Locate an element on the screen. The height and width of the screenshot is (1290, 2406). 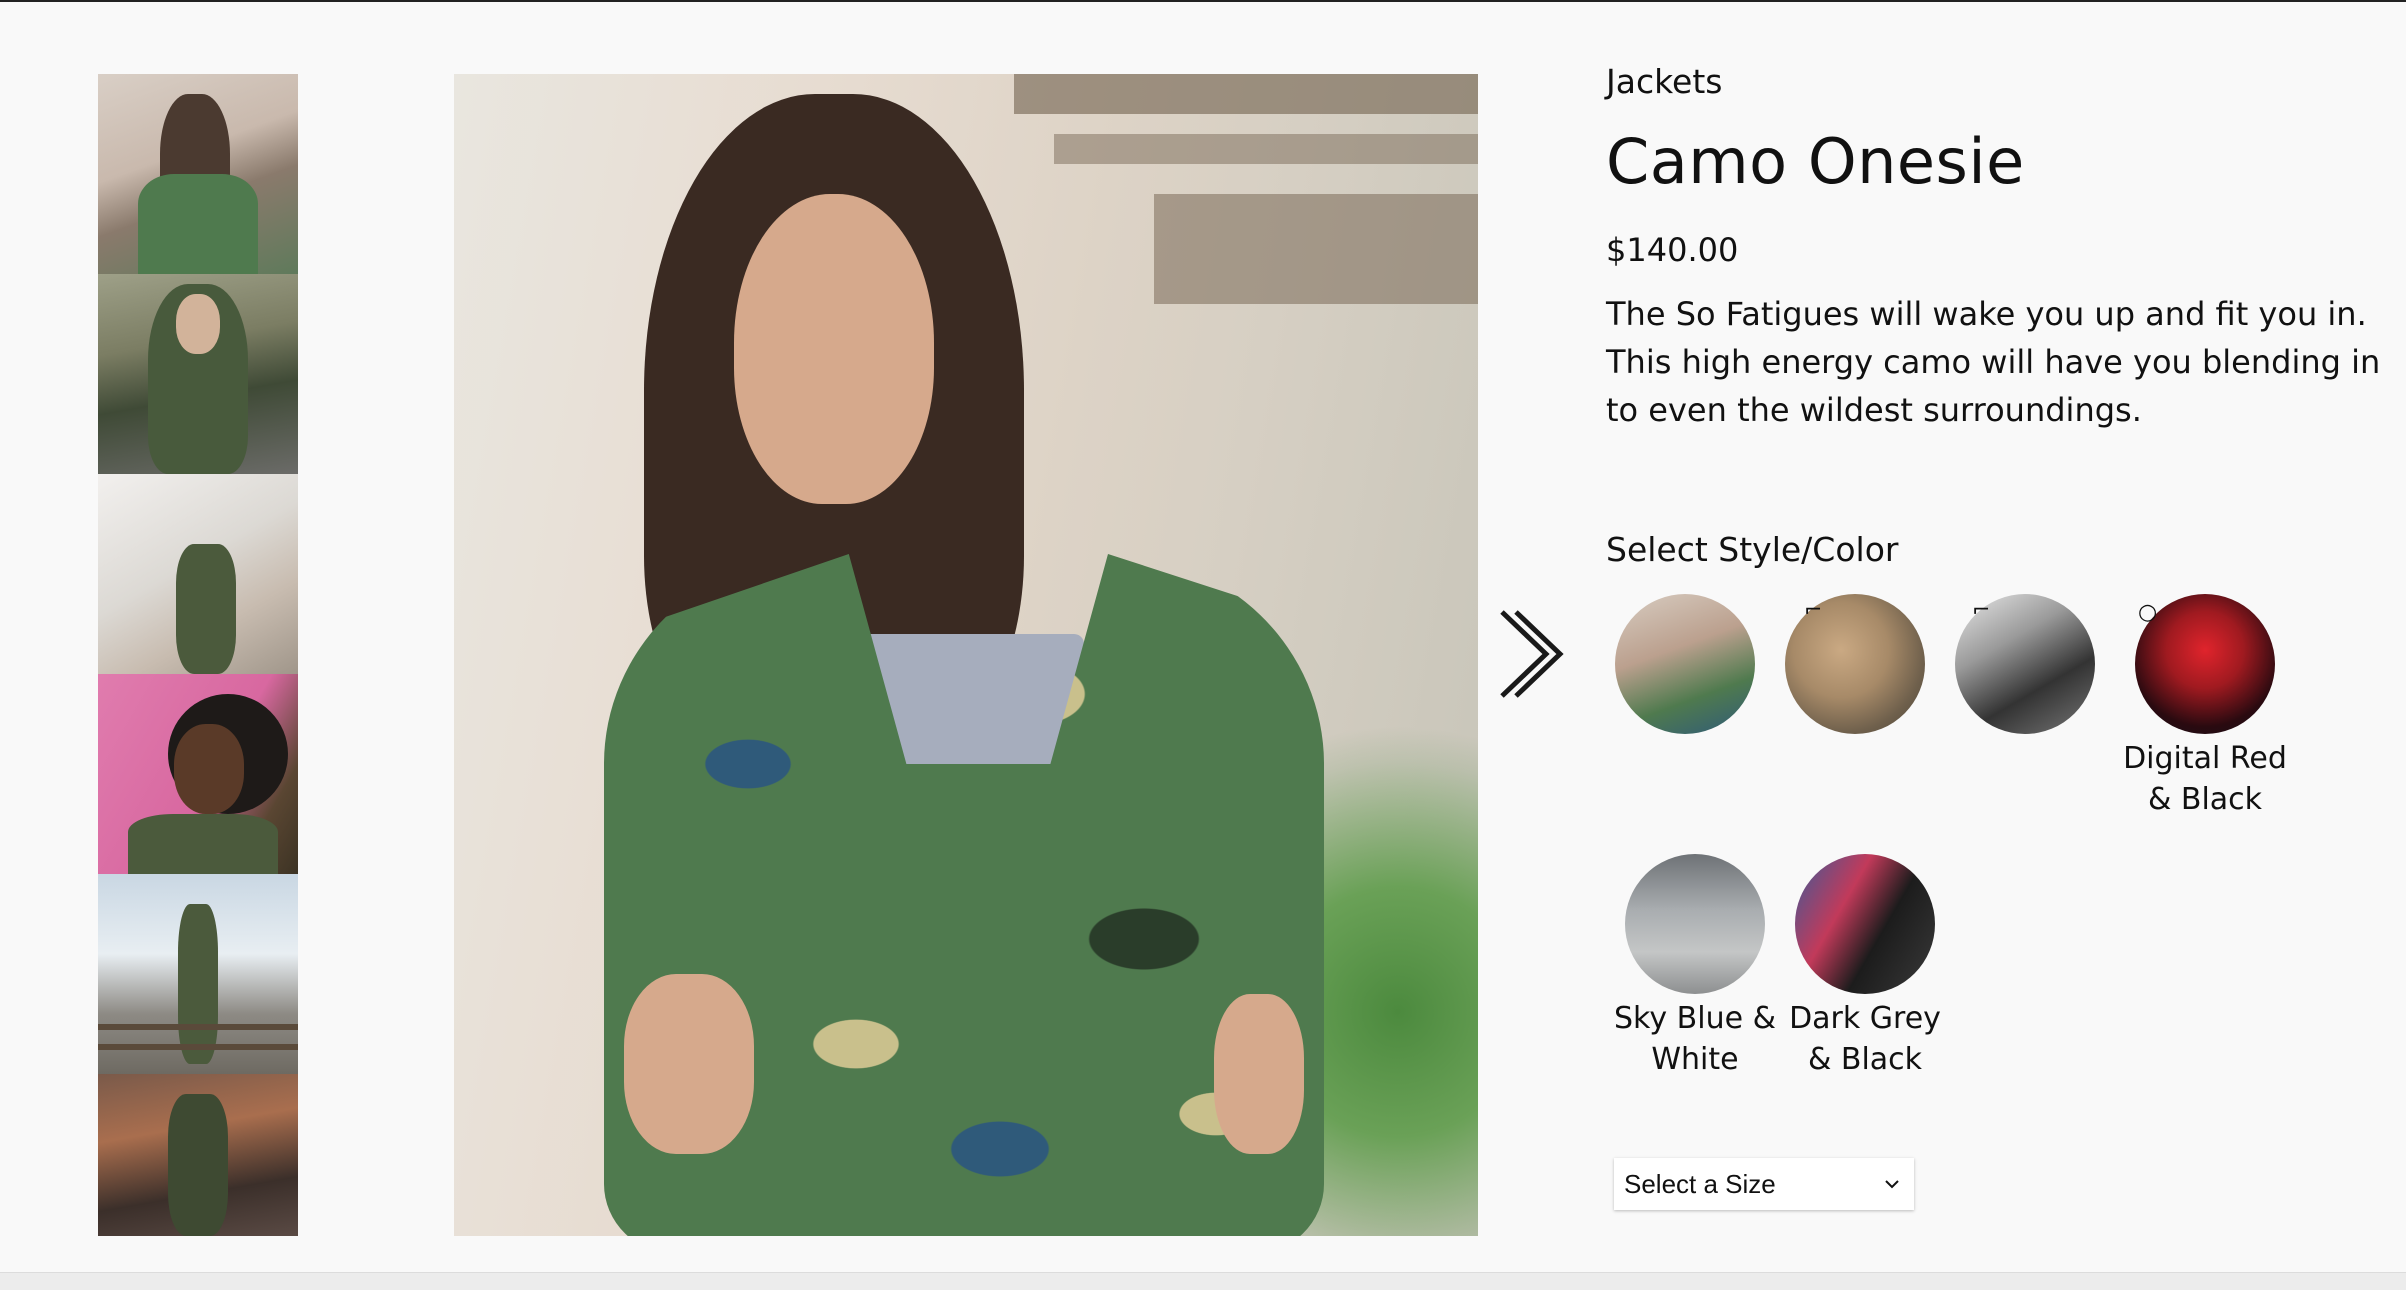
style-option-5: Sky Blue & White is located at coordinates (1695, 967).